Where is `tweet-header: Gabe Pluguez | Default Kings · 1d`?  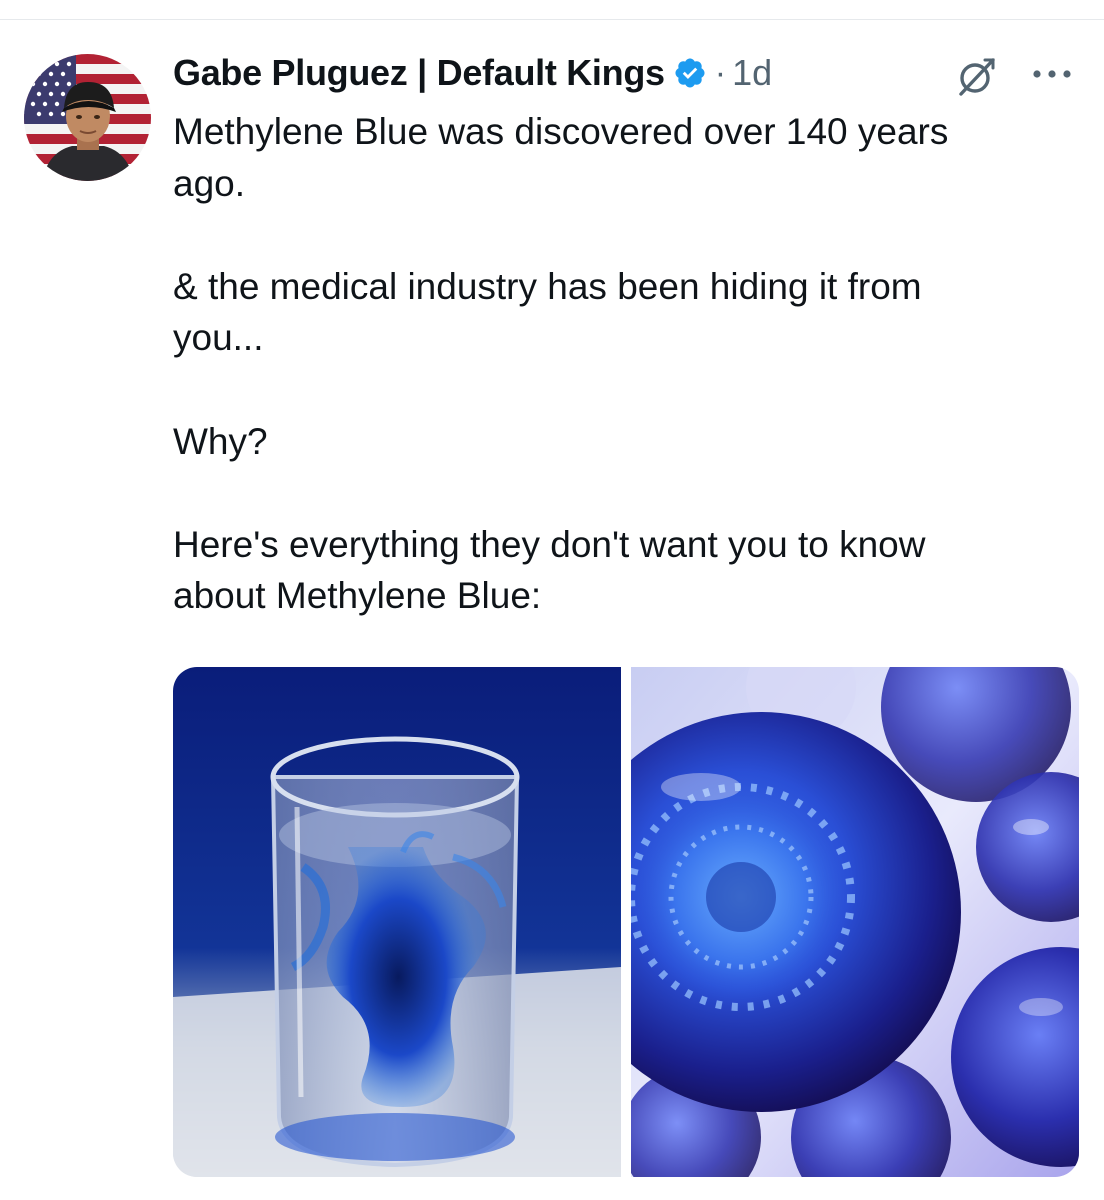
tweet-header: Gabe Pluguez | Default Kings · 1d is located at coordinates (472, 73).